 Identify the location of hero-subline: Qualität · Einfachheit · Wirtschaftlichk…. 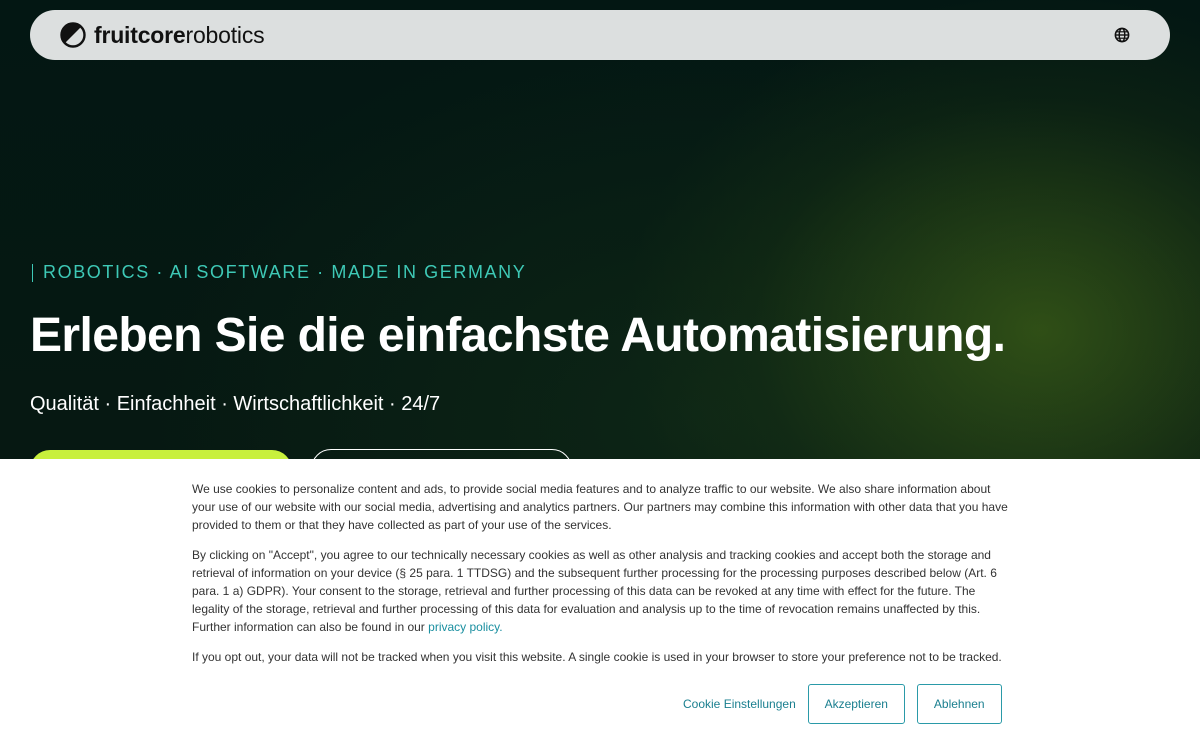
(235, 404).